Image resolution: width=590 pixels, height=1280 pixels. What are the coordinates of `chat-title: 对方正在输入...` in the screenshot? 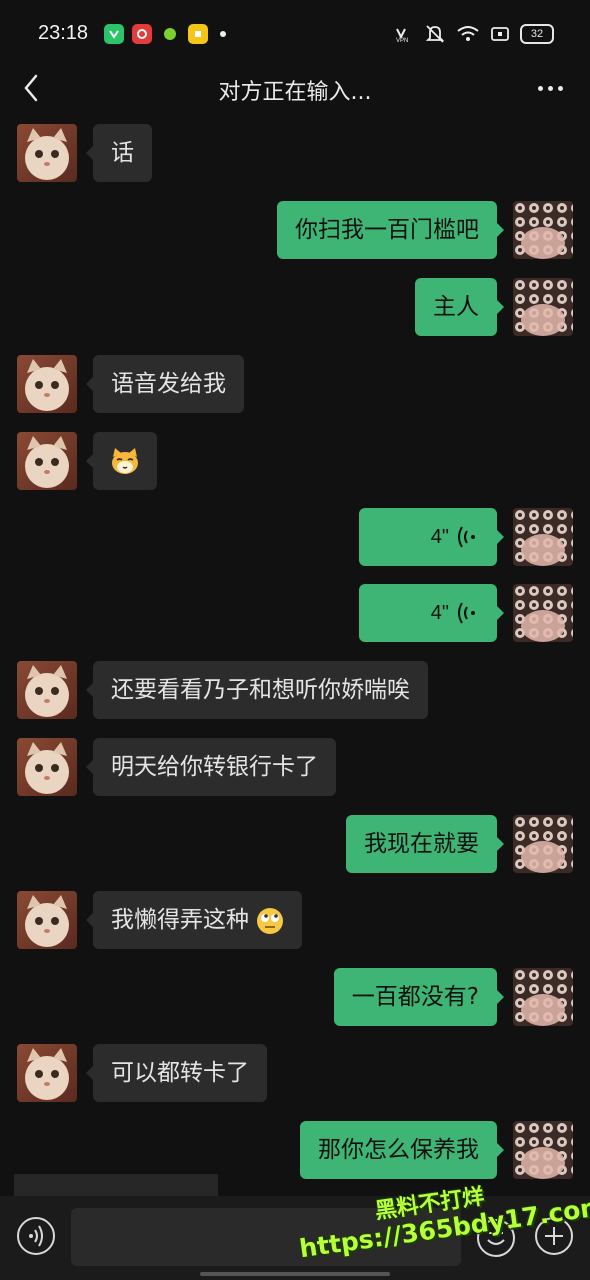 It's located at (295, 92).